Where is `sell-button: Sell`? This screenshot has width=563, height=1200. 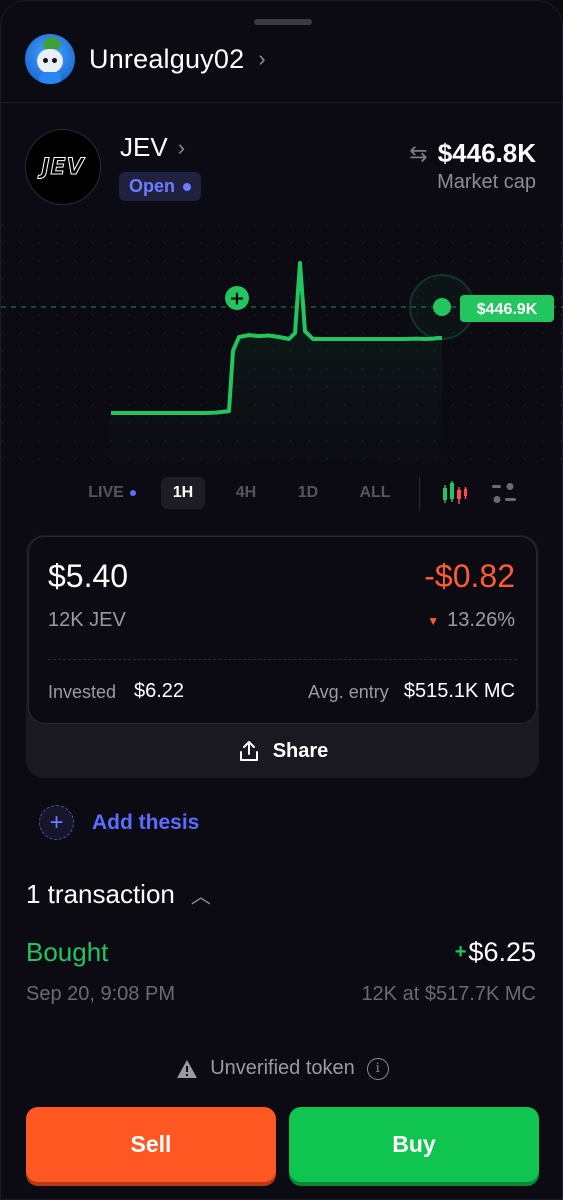 sell-button: Sell is located at coordinates (151, 1144).